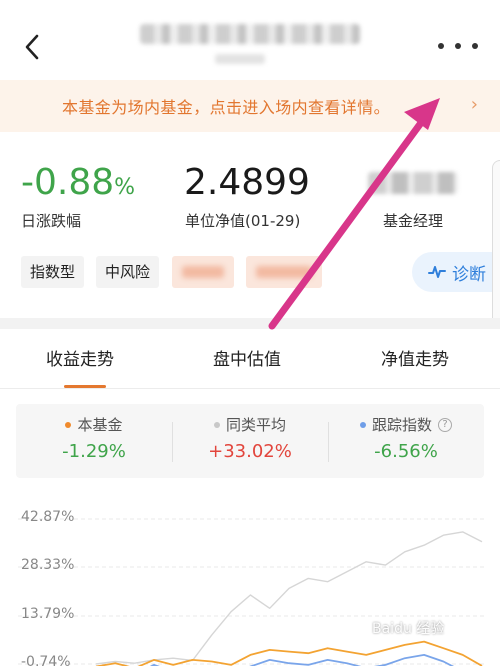 The width and height of the screenshot is (500, 666). What do you see at coordinates (362, 424) in the screenshot?
I see `legend-dot-tracking-index` at bounding box center [362, 424].